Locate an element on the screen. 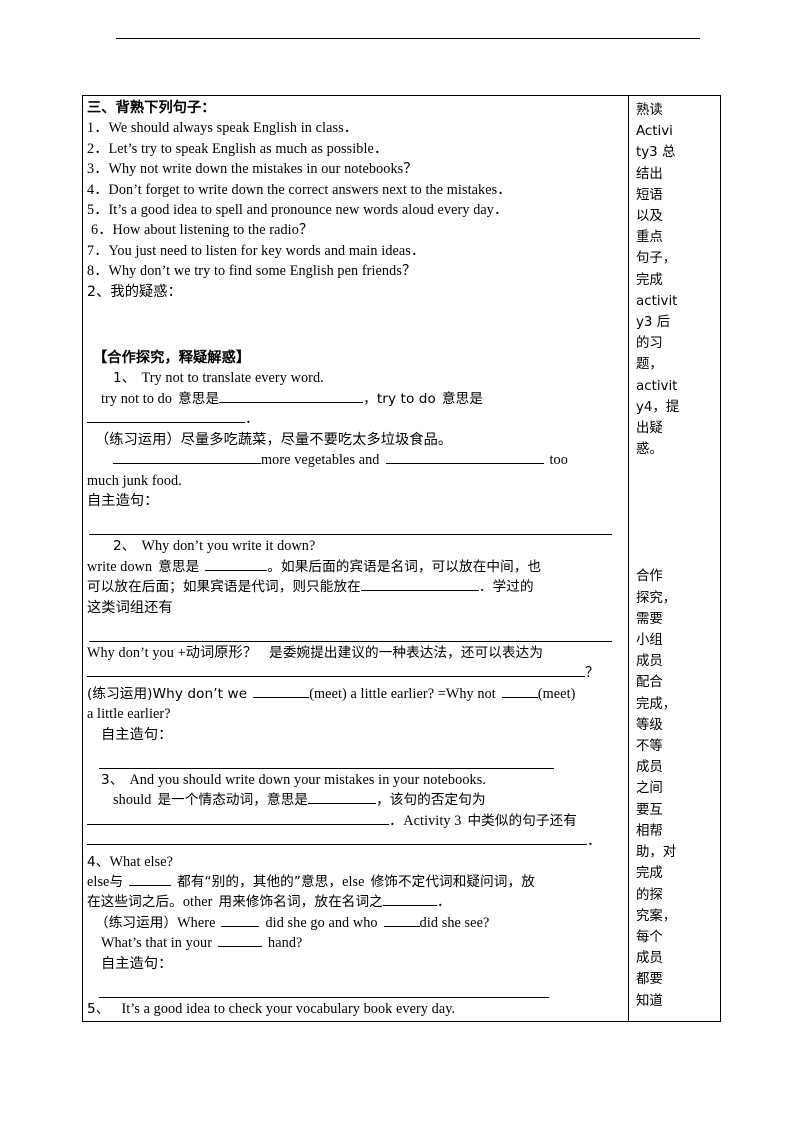 The width and height of the screenshot is (794, 1123). explore-item4-exp-line1: else与 都有“别的，其他的”意思，else 修饰不定代词和疑问词，放 is located at coordinates (355, 882).